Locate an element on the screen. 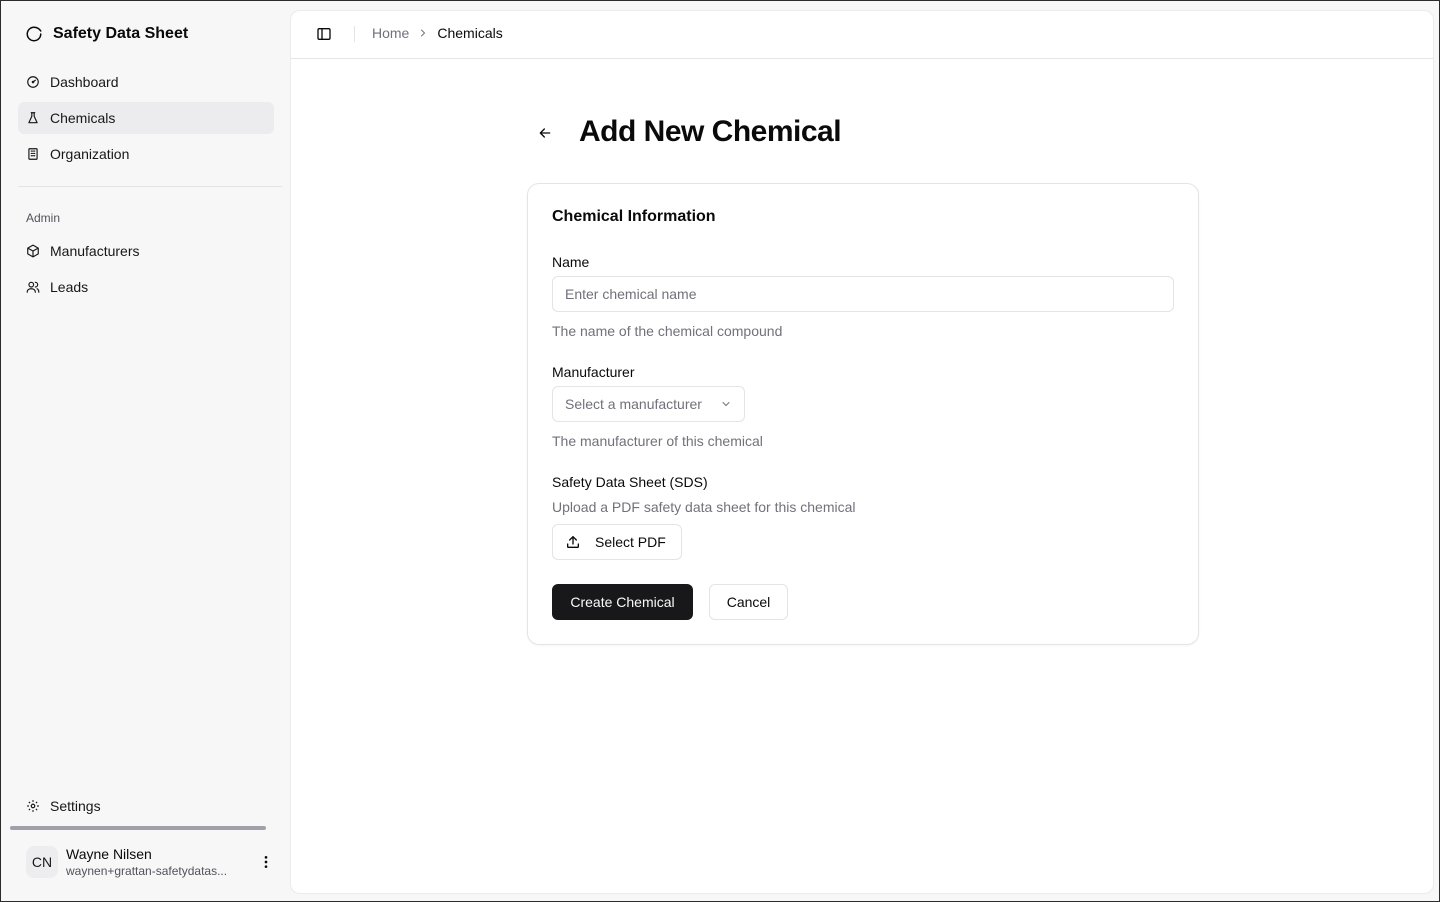 Image resolution: width=1440 pixels, height=902 pixels. sidebar-item-settings: Settings is located at coordinates (146, 806).